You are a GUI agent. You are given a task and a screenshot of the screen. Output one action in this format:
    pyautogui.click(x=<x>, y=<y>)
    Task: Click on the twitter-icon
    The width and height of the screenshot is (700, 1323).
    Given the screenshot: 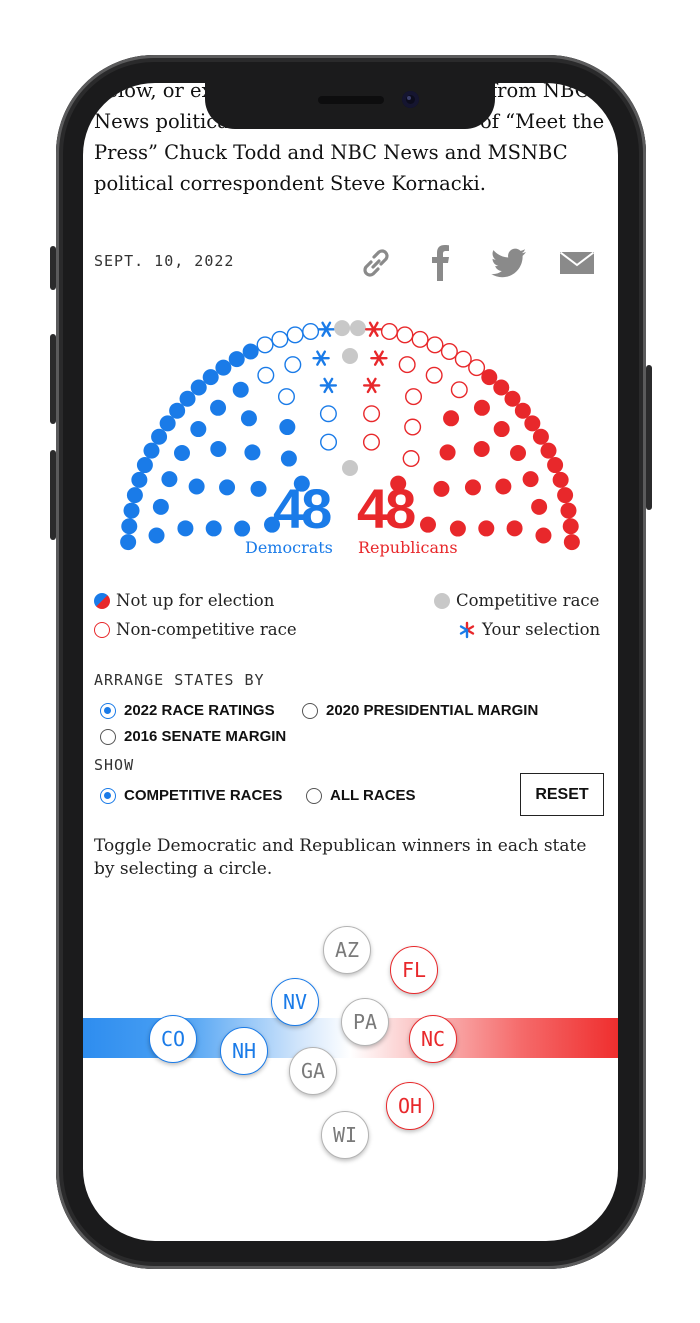 What is the action you would take?
    pyautogui.click(x=509, y=263)
    